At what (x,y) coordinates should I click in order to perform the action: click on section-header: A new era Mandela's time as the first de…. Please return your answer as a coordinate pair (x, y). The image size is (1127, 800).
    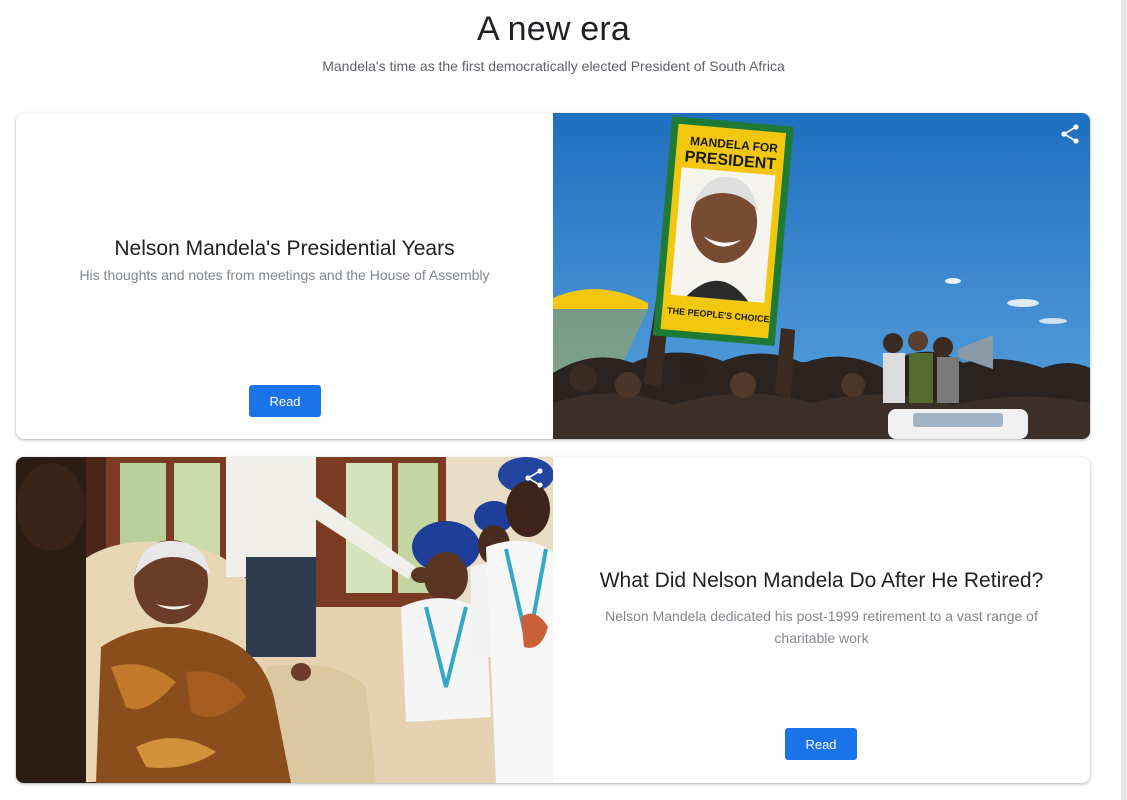
    Looking at the image, I should click on (553, 37).